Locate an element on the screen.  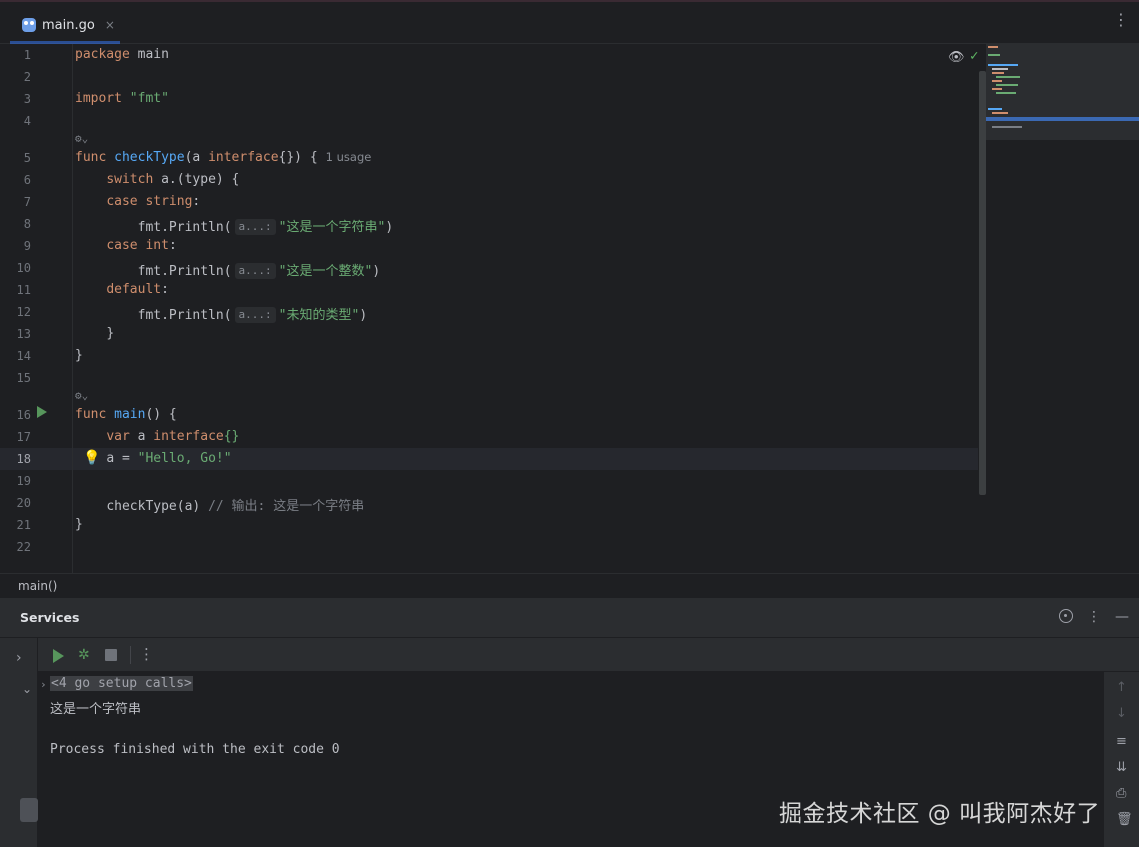
line-number: 19 is located at coordinates (23, 481).